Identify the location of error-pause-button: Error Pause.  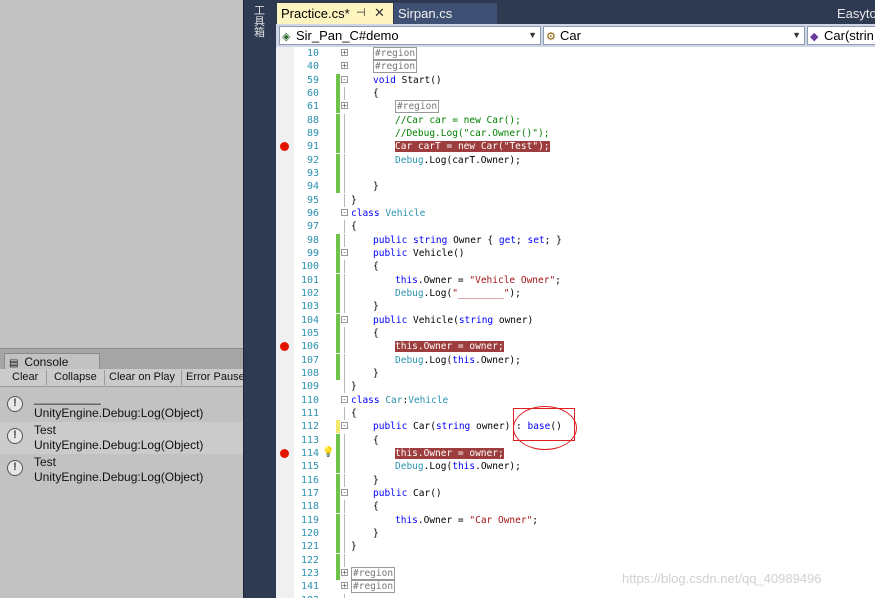
(214, 377).